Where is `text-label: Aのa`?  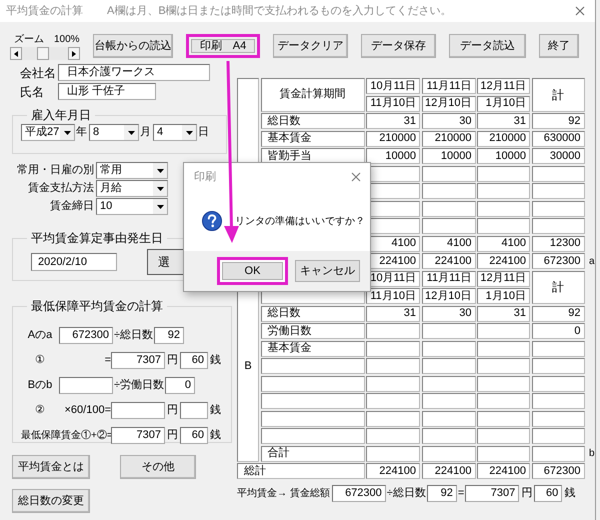
text-label: Aのa is located at coordinates (40, 336).